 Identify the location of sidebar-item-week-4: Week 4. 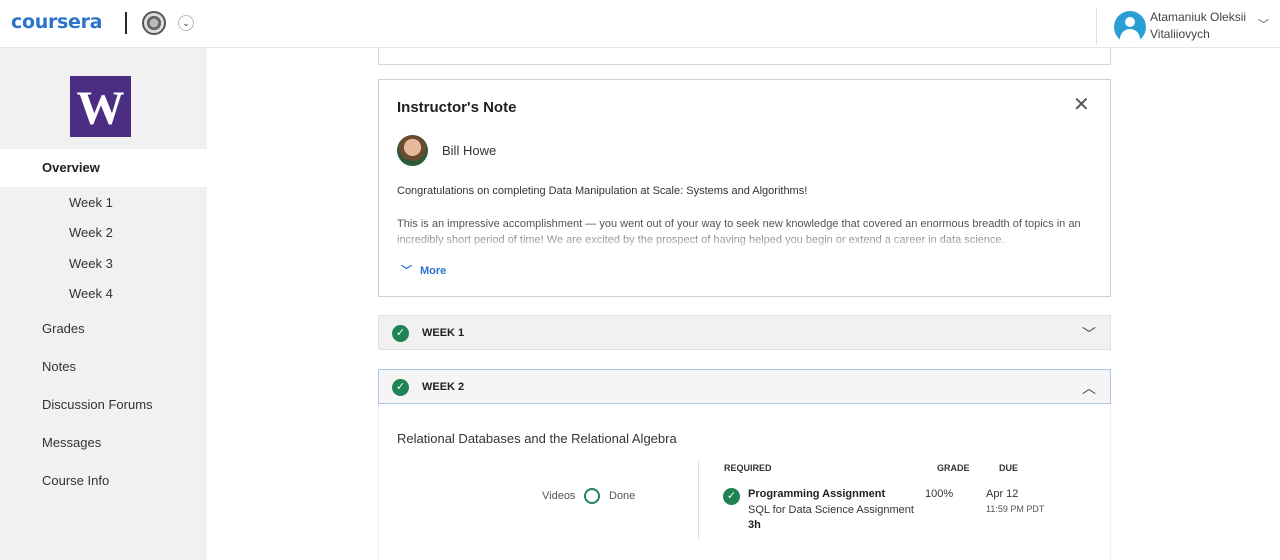
(91, 293).